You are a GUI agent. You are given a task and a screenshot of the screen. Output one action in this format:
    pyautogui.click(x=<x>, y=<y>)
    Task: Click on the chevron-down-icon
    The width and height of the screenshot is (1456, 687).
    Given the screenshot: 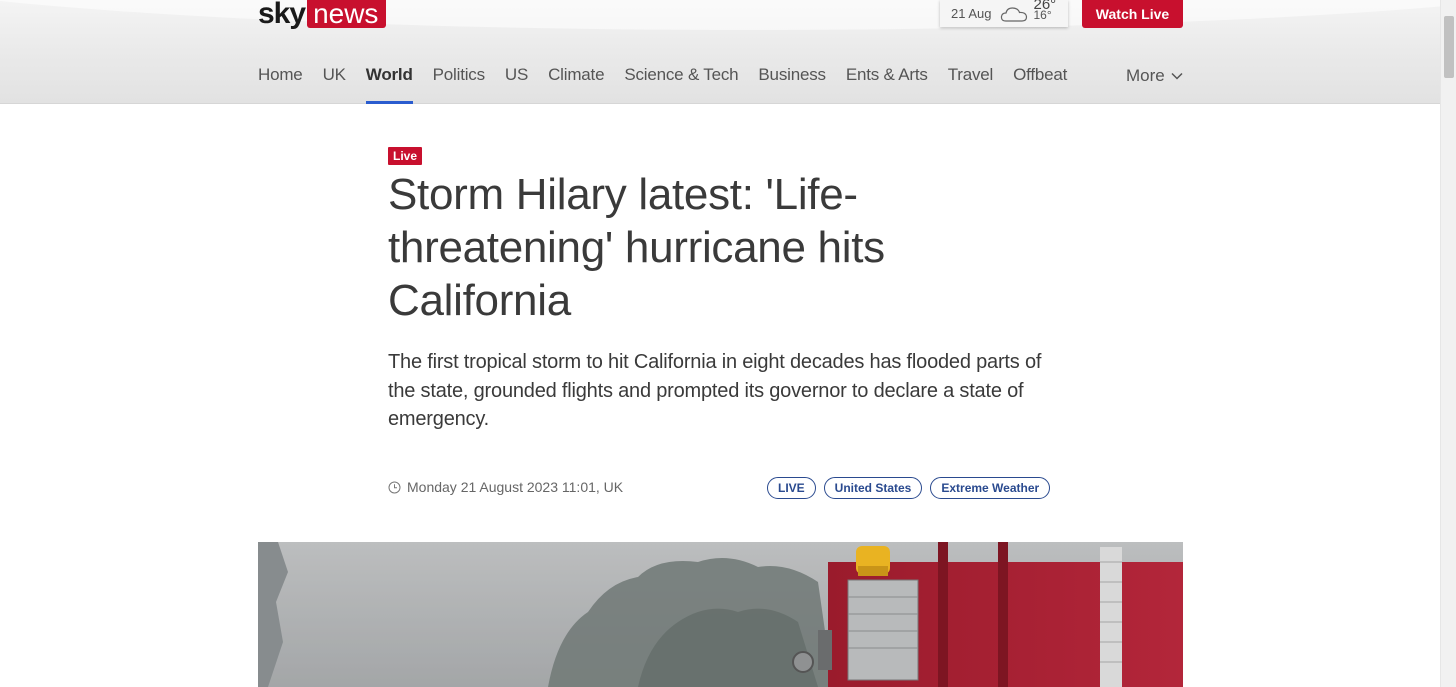 What is the action you would take?
    pyautogui.click(x=1177, y=76)
    